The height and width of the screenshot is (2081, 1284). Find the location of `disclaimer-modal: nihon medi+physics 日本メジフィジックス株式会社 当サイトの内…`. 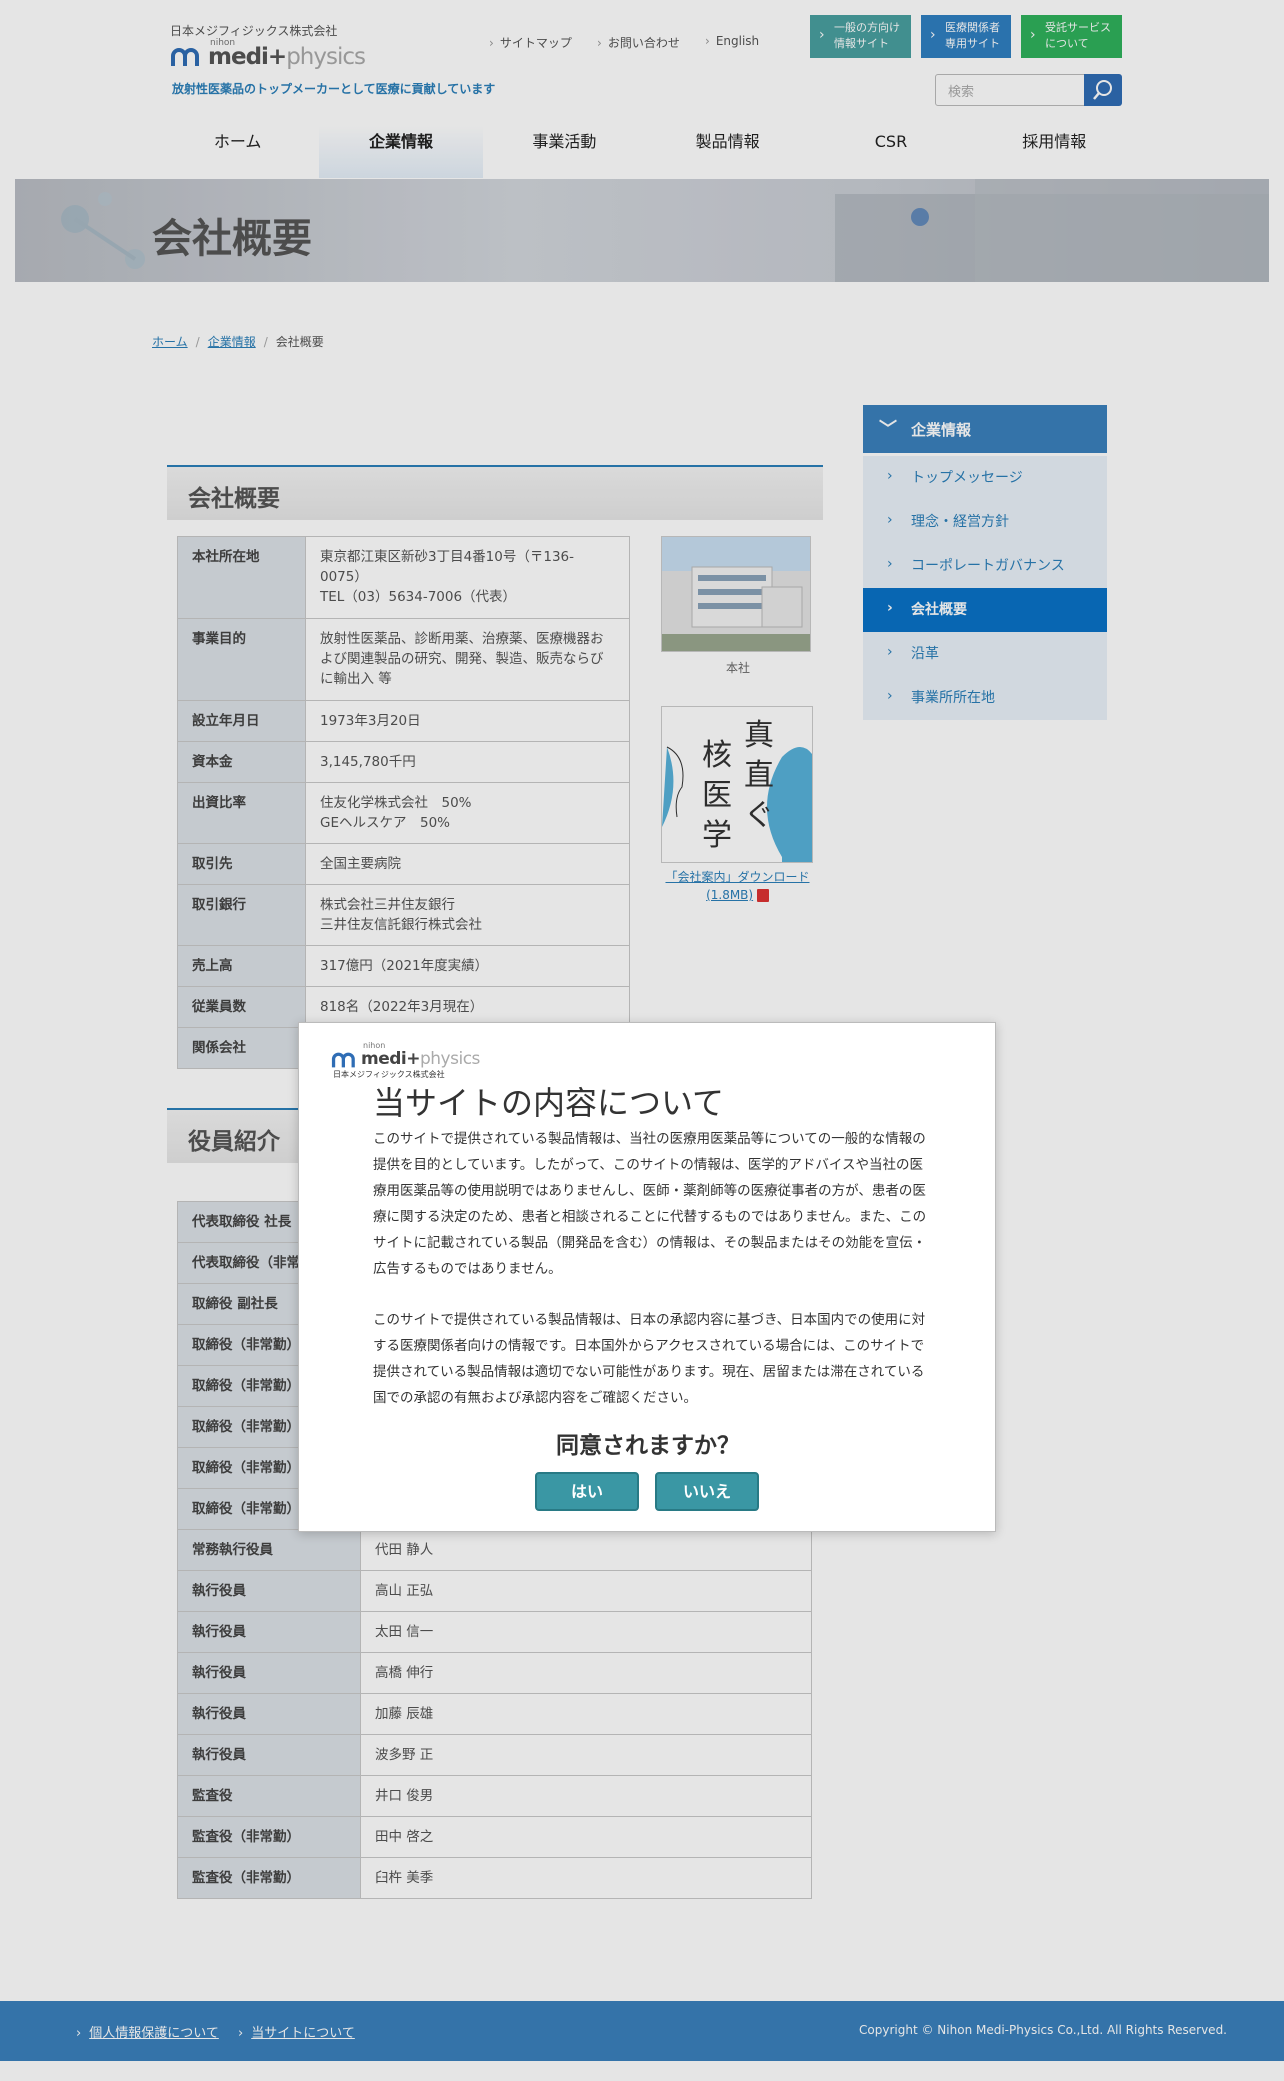

disclaimer-modal: nihon medi+physics 日本メジフィジックス株式会社 当サイトの内… is located at coordinates (647, 1277).